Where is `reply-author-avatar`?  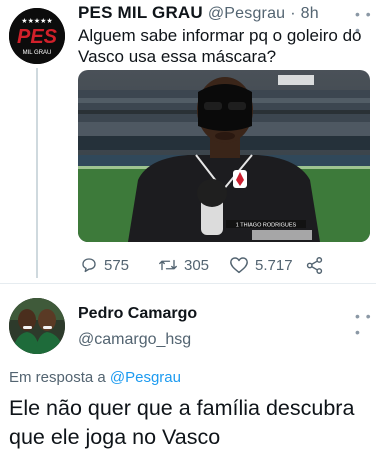
reply-author-avatar is located at coordinates (37, 326).